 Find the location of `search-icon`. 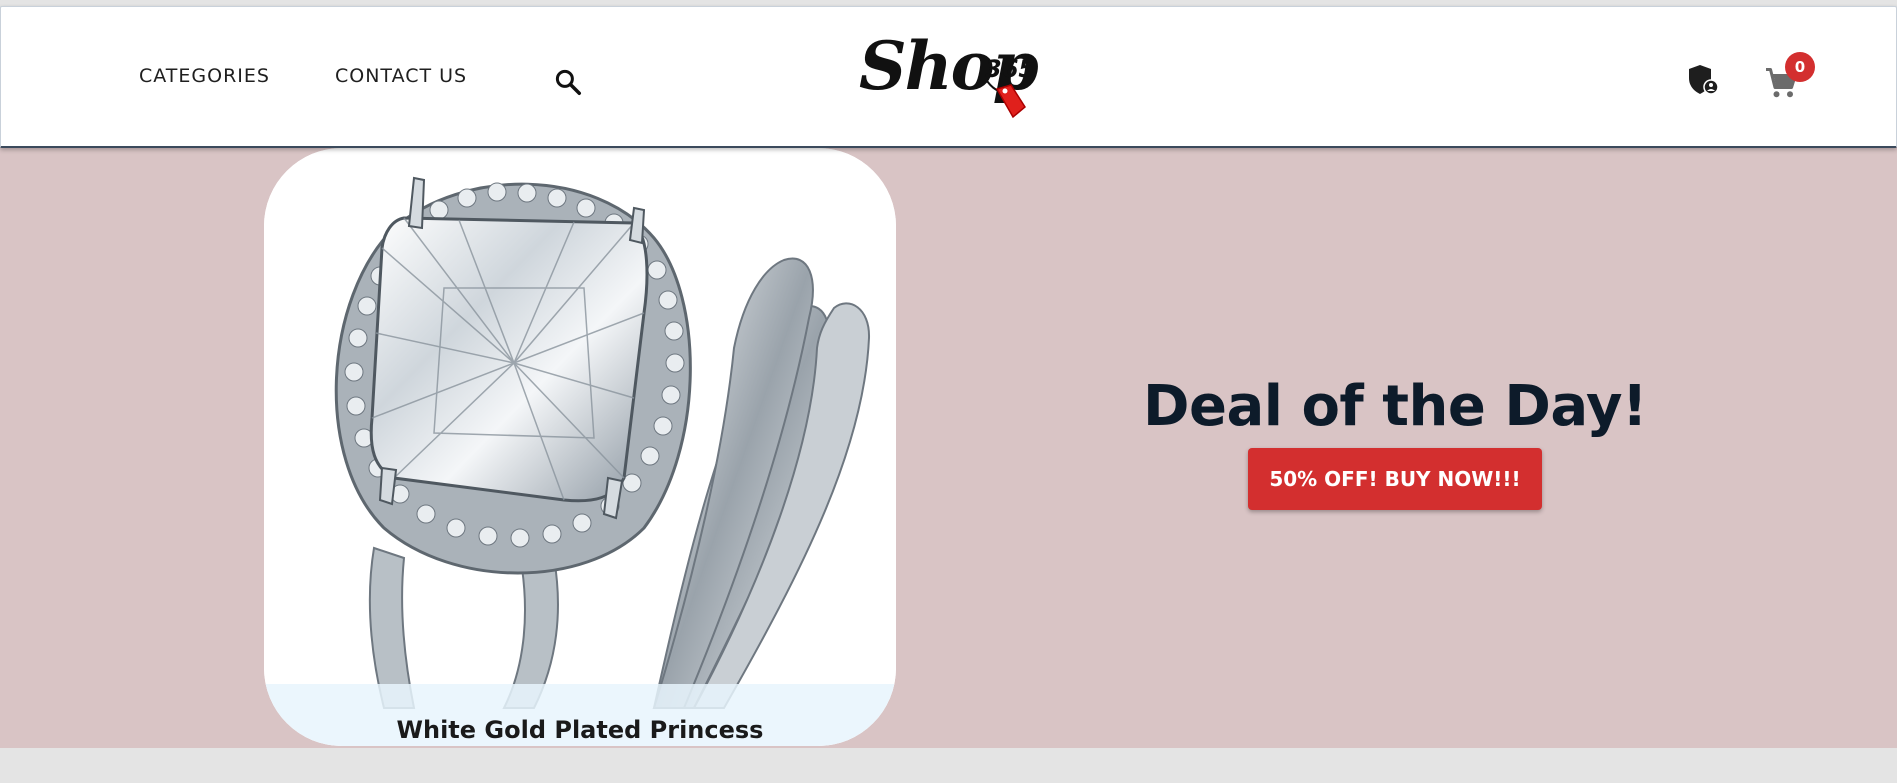

search-icon is located at coordinates (568, 82).